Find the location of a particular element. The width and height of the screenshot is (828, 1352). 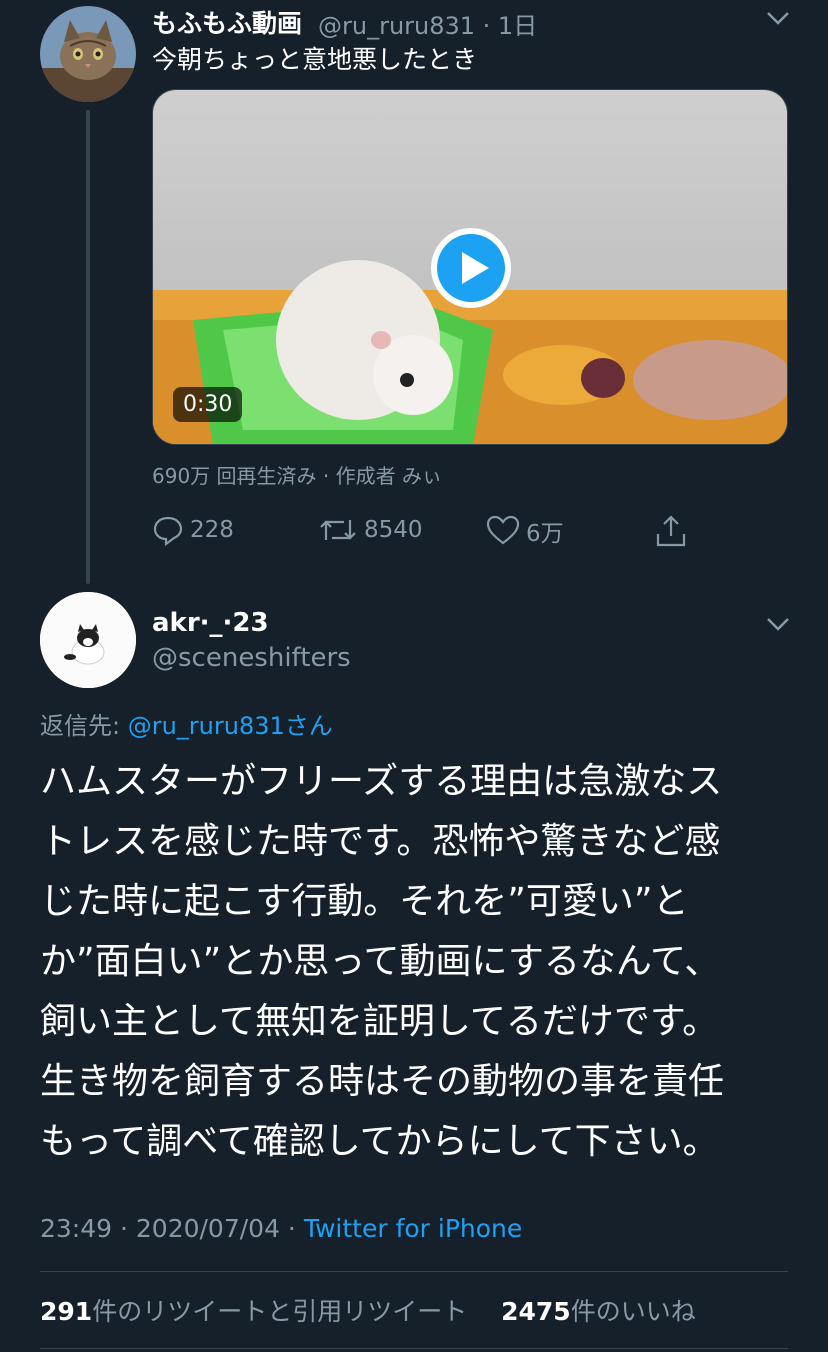

engagement-stats: 291件のリツイートと引用リツイート 2475件のいいね is located at coordinates (368, 1310).